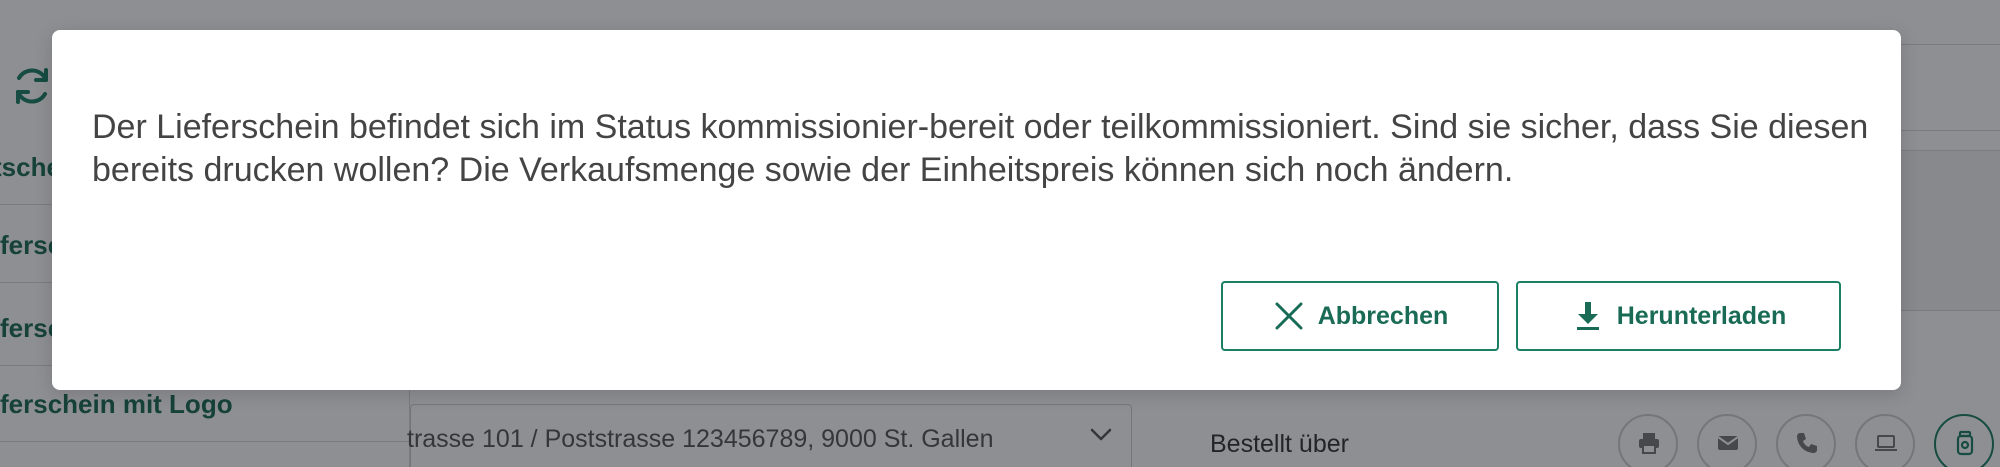 The width and height of the screenshot is (2000, 467). Describe the element at coordinates (1587, 316) in the screenshot. I see `download-icon` at that location.